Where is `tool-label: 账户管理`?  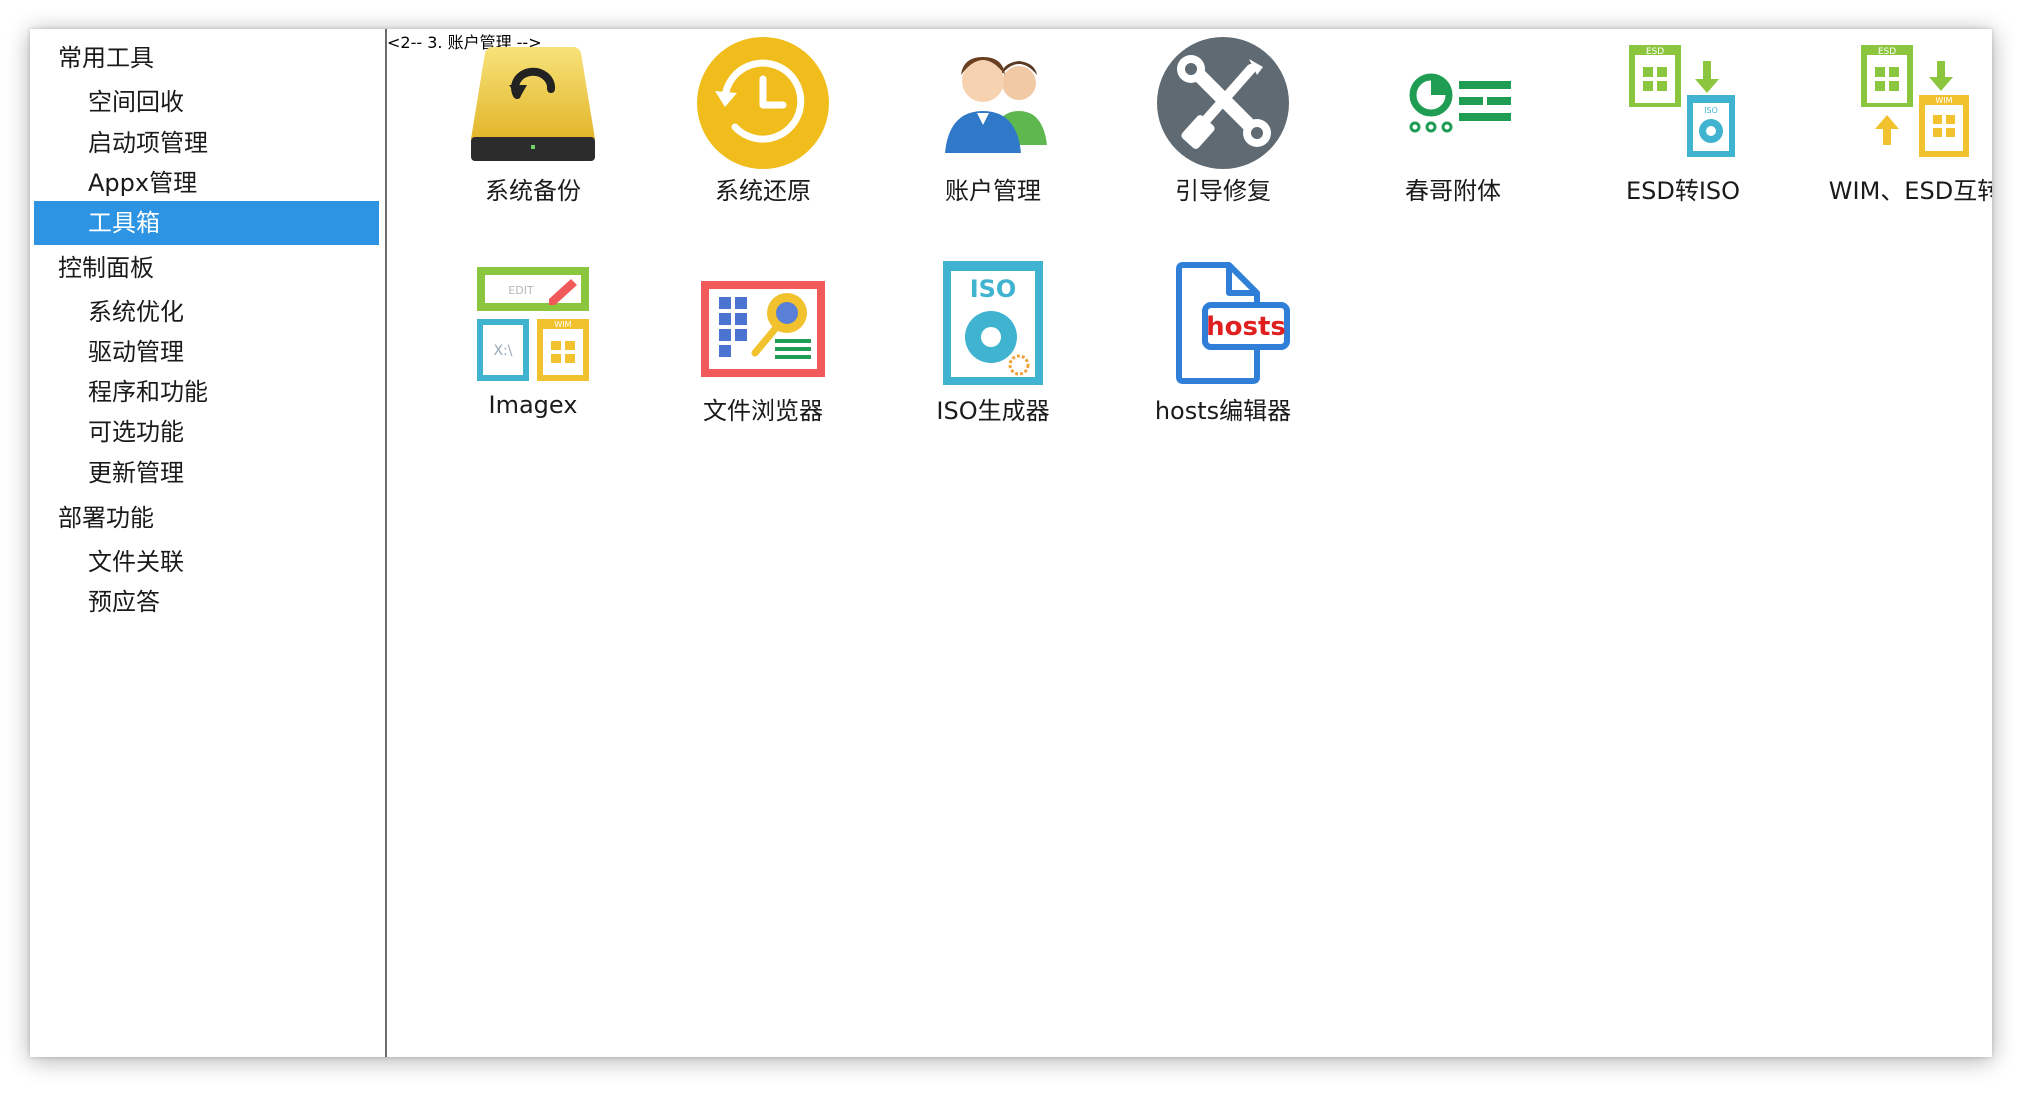 tool-label: 账户管理 is located at coordinates (993, 191).